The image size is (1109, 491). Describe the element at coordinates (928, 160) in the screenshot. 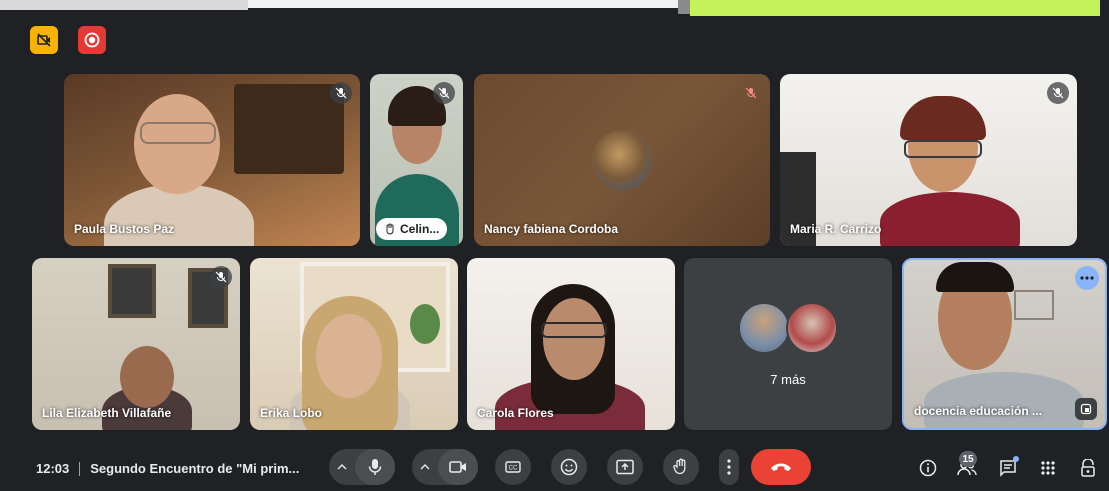

I see `participant-tile: Maria R. Carrizo` at that location.